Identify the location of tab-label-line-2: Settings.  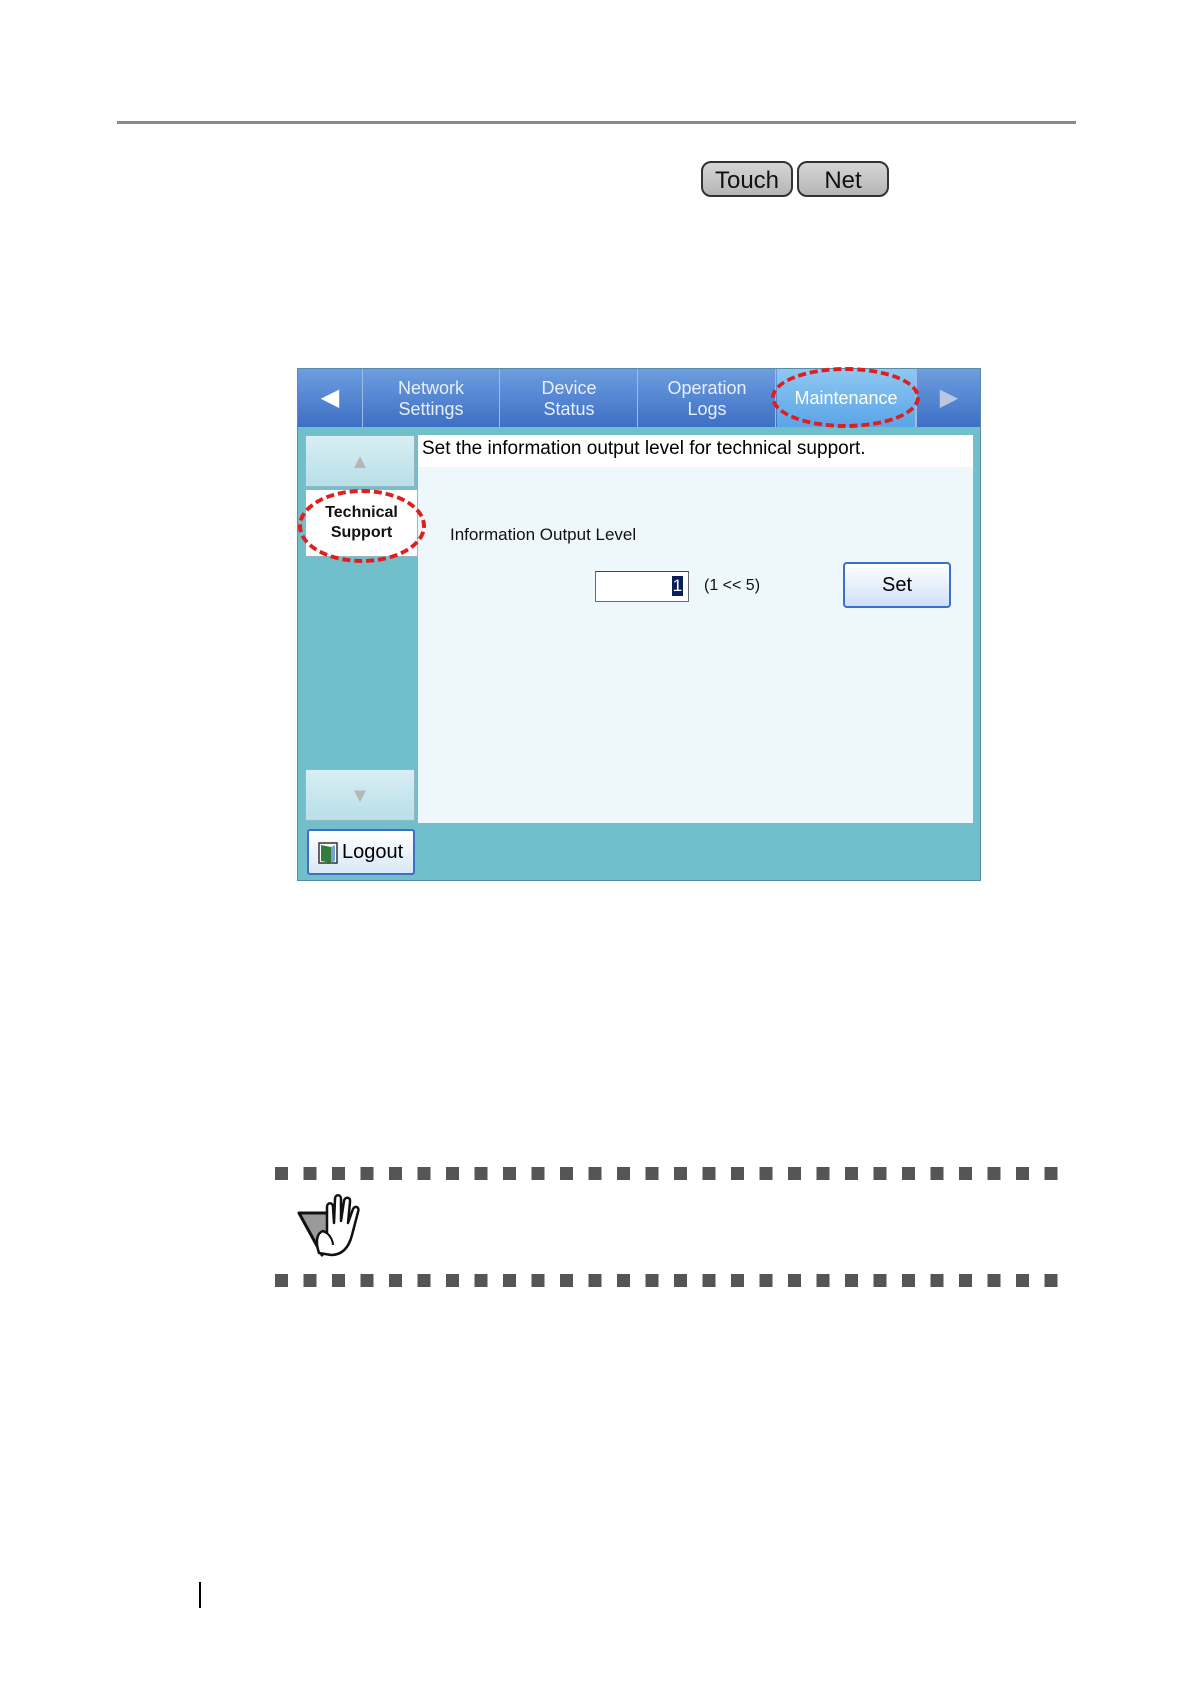
(431, 409).